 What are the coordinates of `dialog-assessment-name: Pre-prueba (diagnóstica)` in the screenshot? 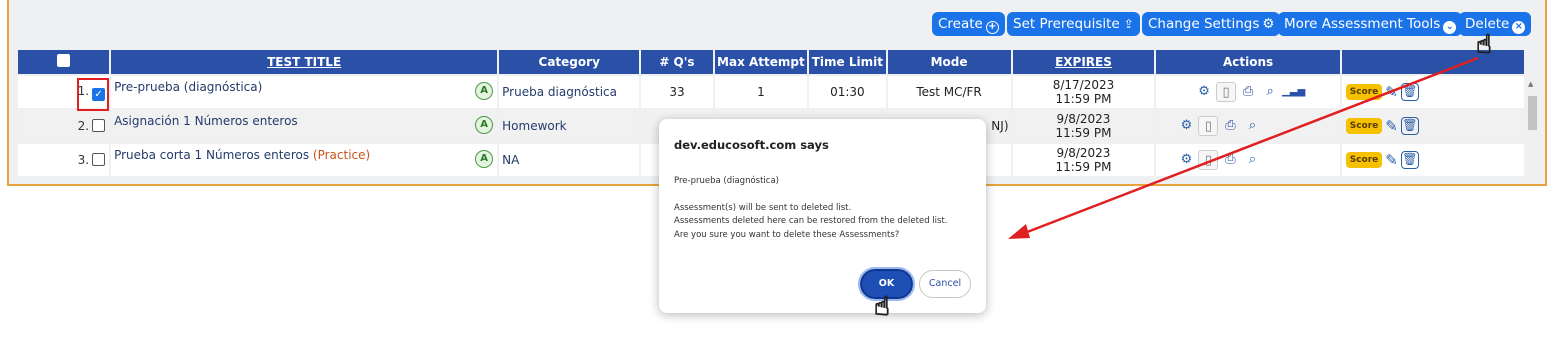 It's located at (726, 181).